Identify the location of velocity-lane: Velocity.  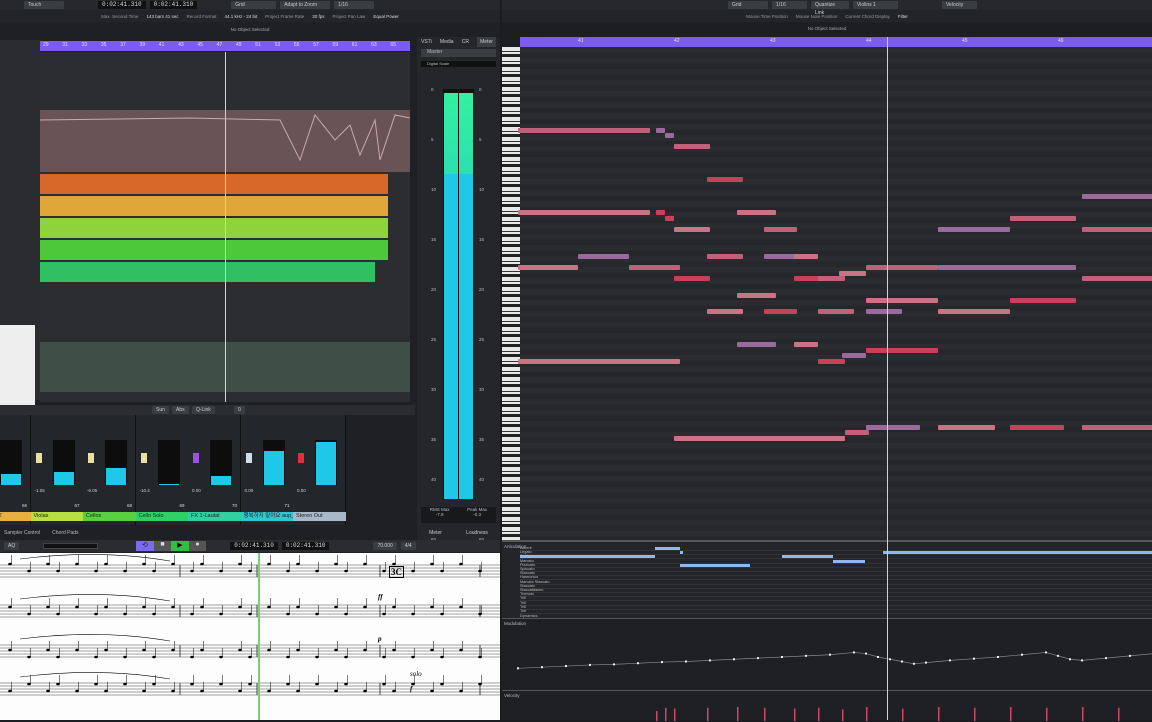
(827, 705).